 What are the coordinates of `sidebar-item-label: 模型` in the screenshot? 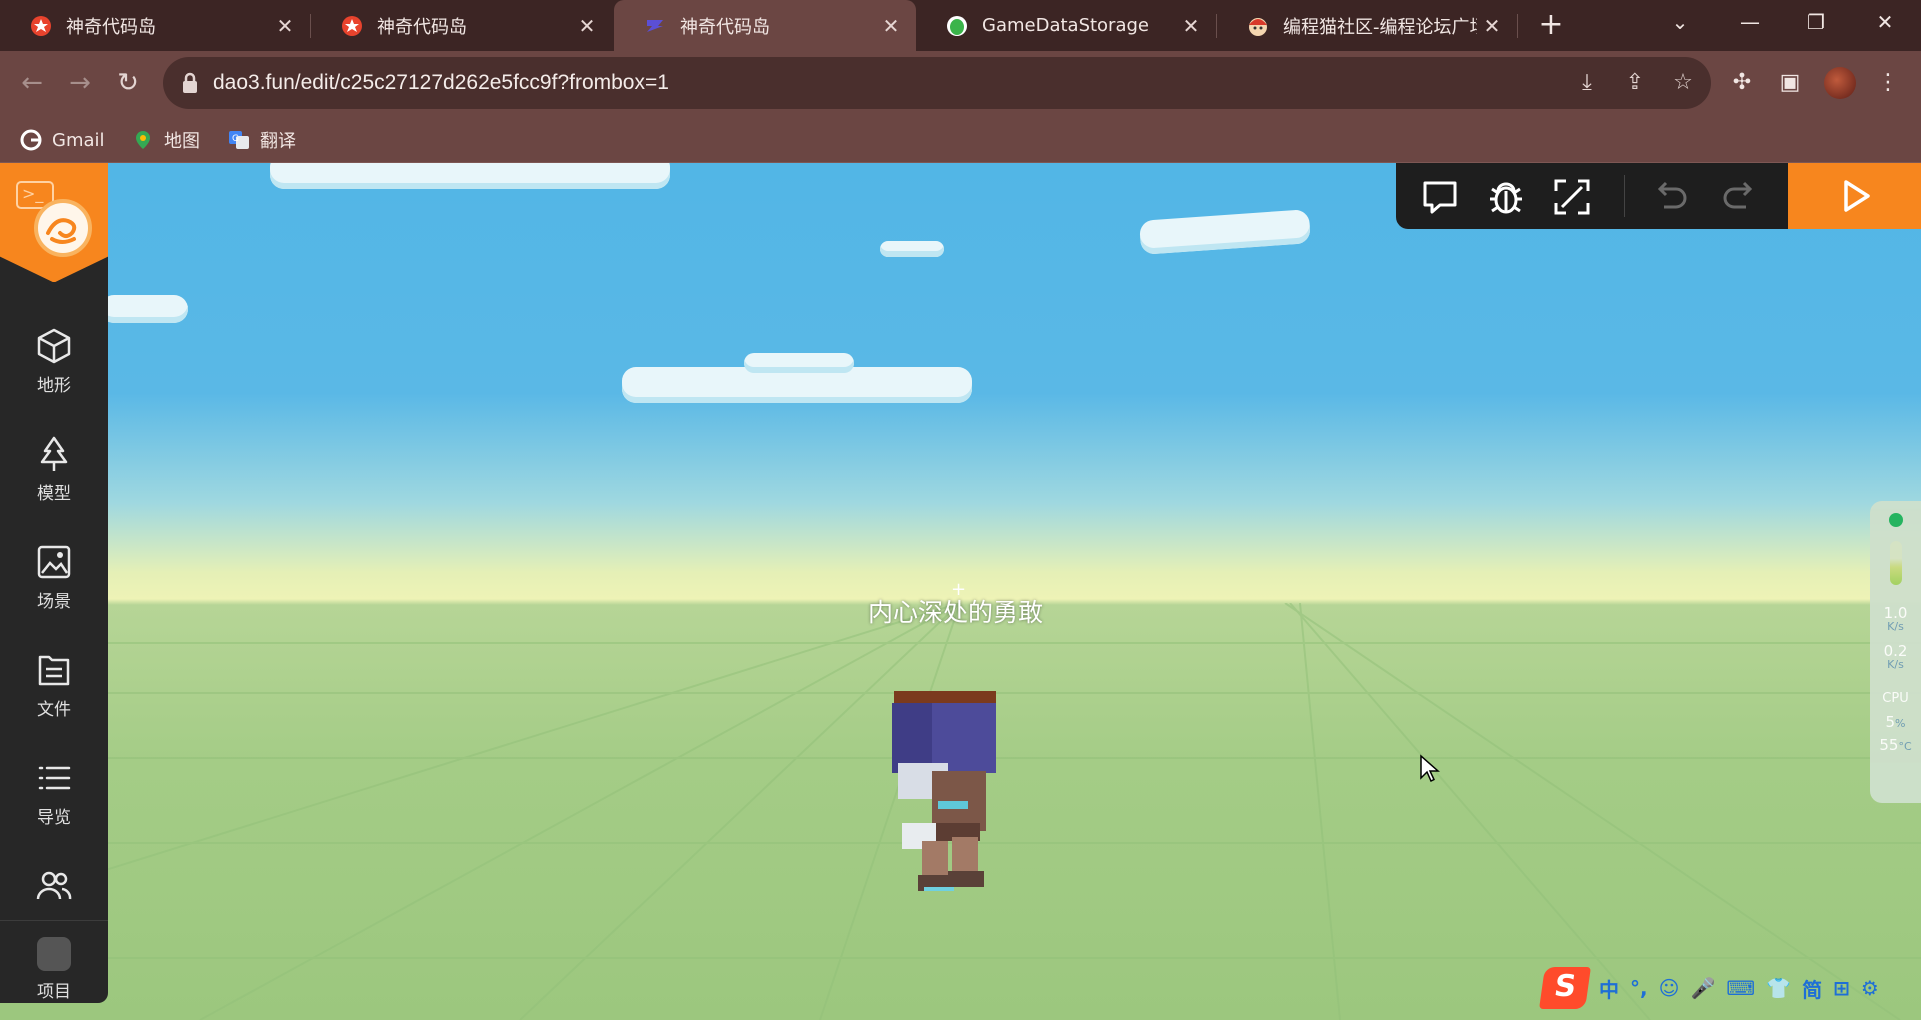 It's located at (54, 494).